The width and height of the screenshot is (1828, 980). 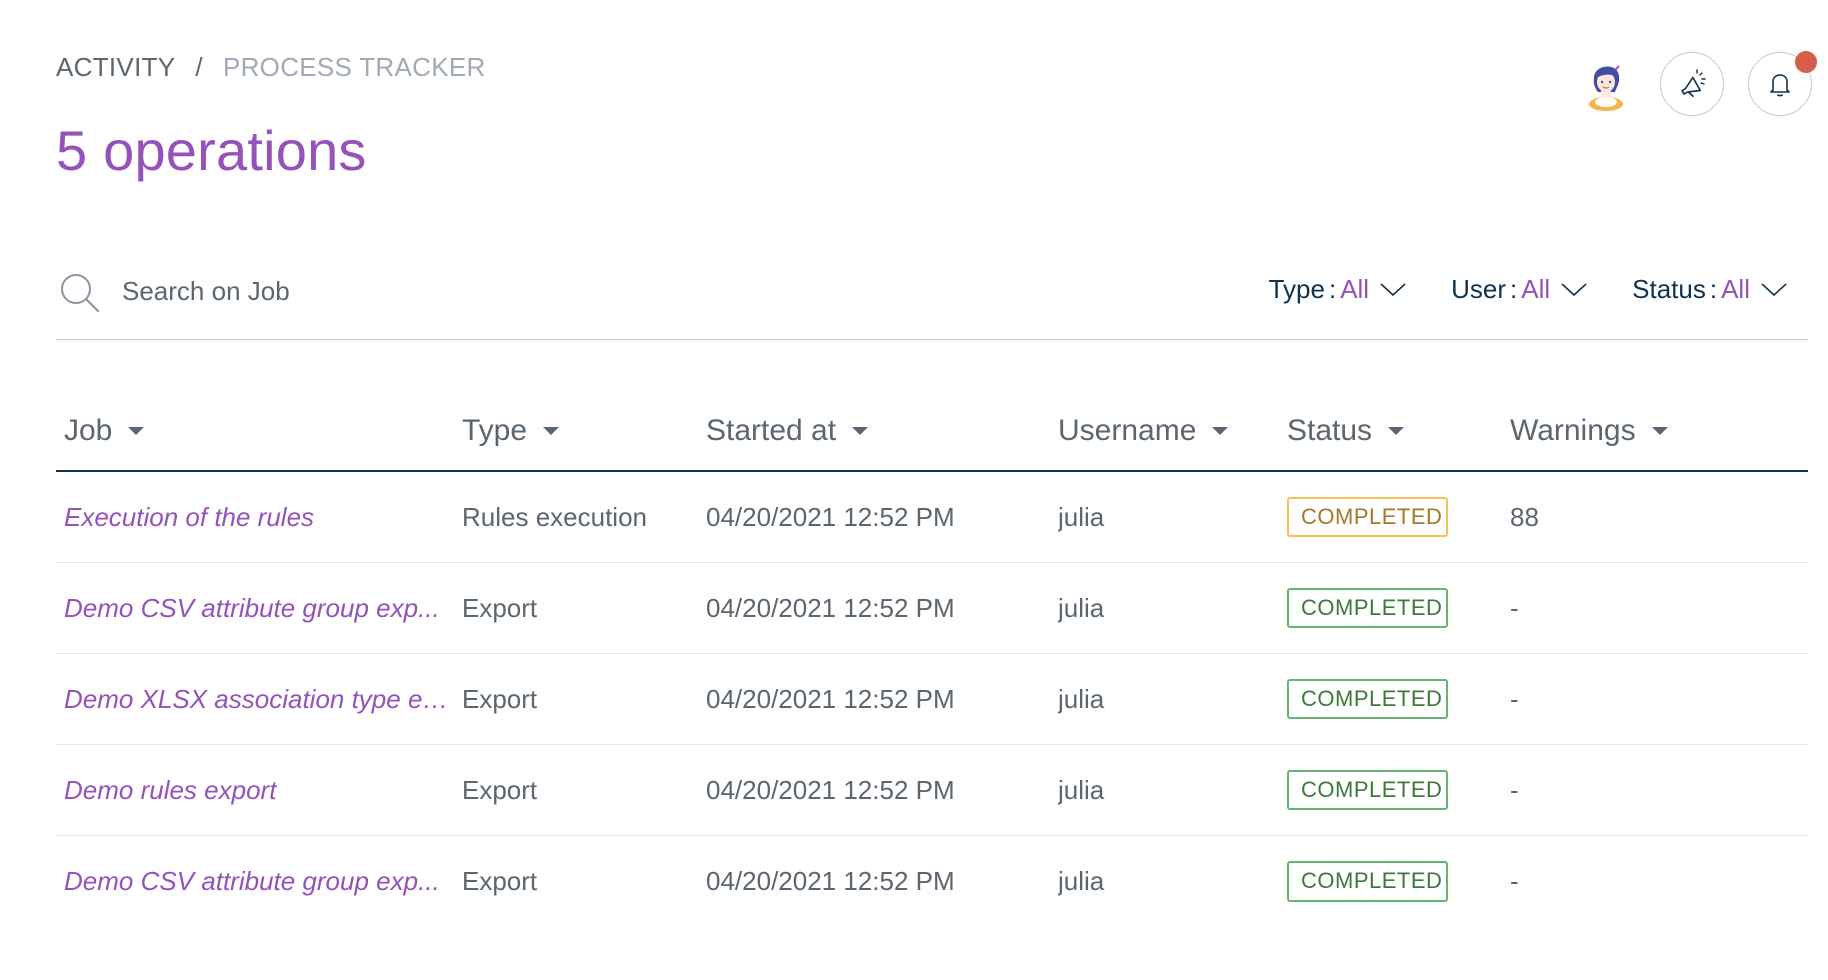 I want to click on job-type: Rules execution, so click(x=554, y=516).